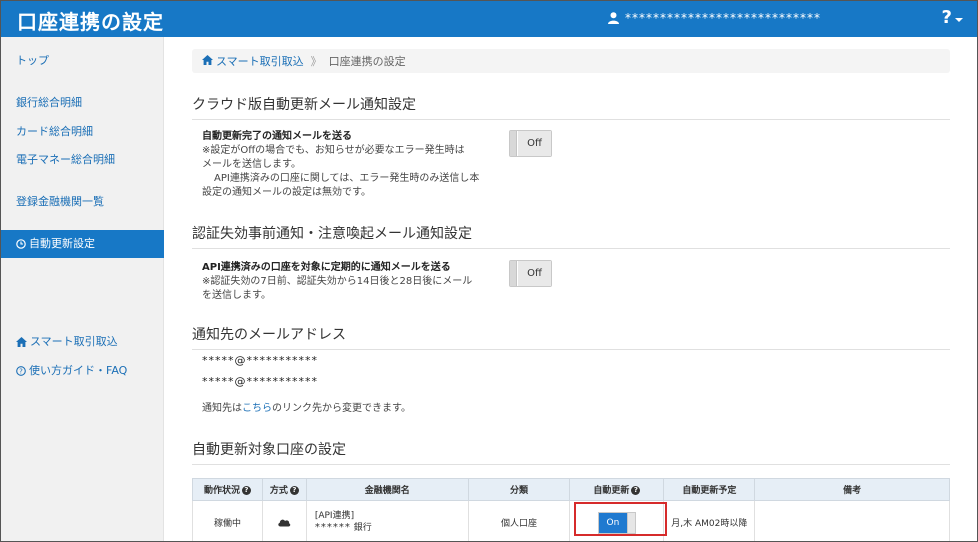  Describe the element at coordinates (347, 178) in the screenshot. I see `description-line: API連携済みの口座に関しては、エラー発生時のみ送信し本` at that location.